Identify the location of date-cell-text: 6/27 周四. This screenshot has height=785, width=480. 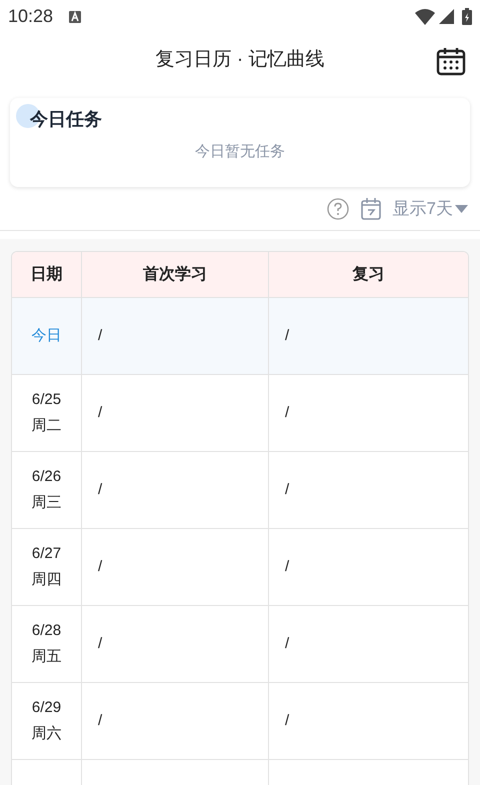
(47, 567).